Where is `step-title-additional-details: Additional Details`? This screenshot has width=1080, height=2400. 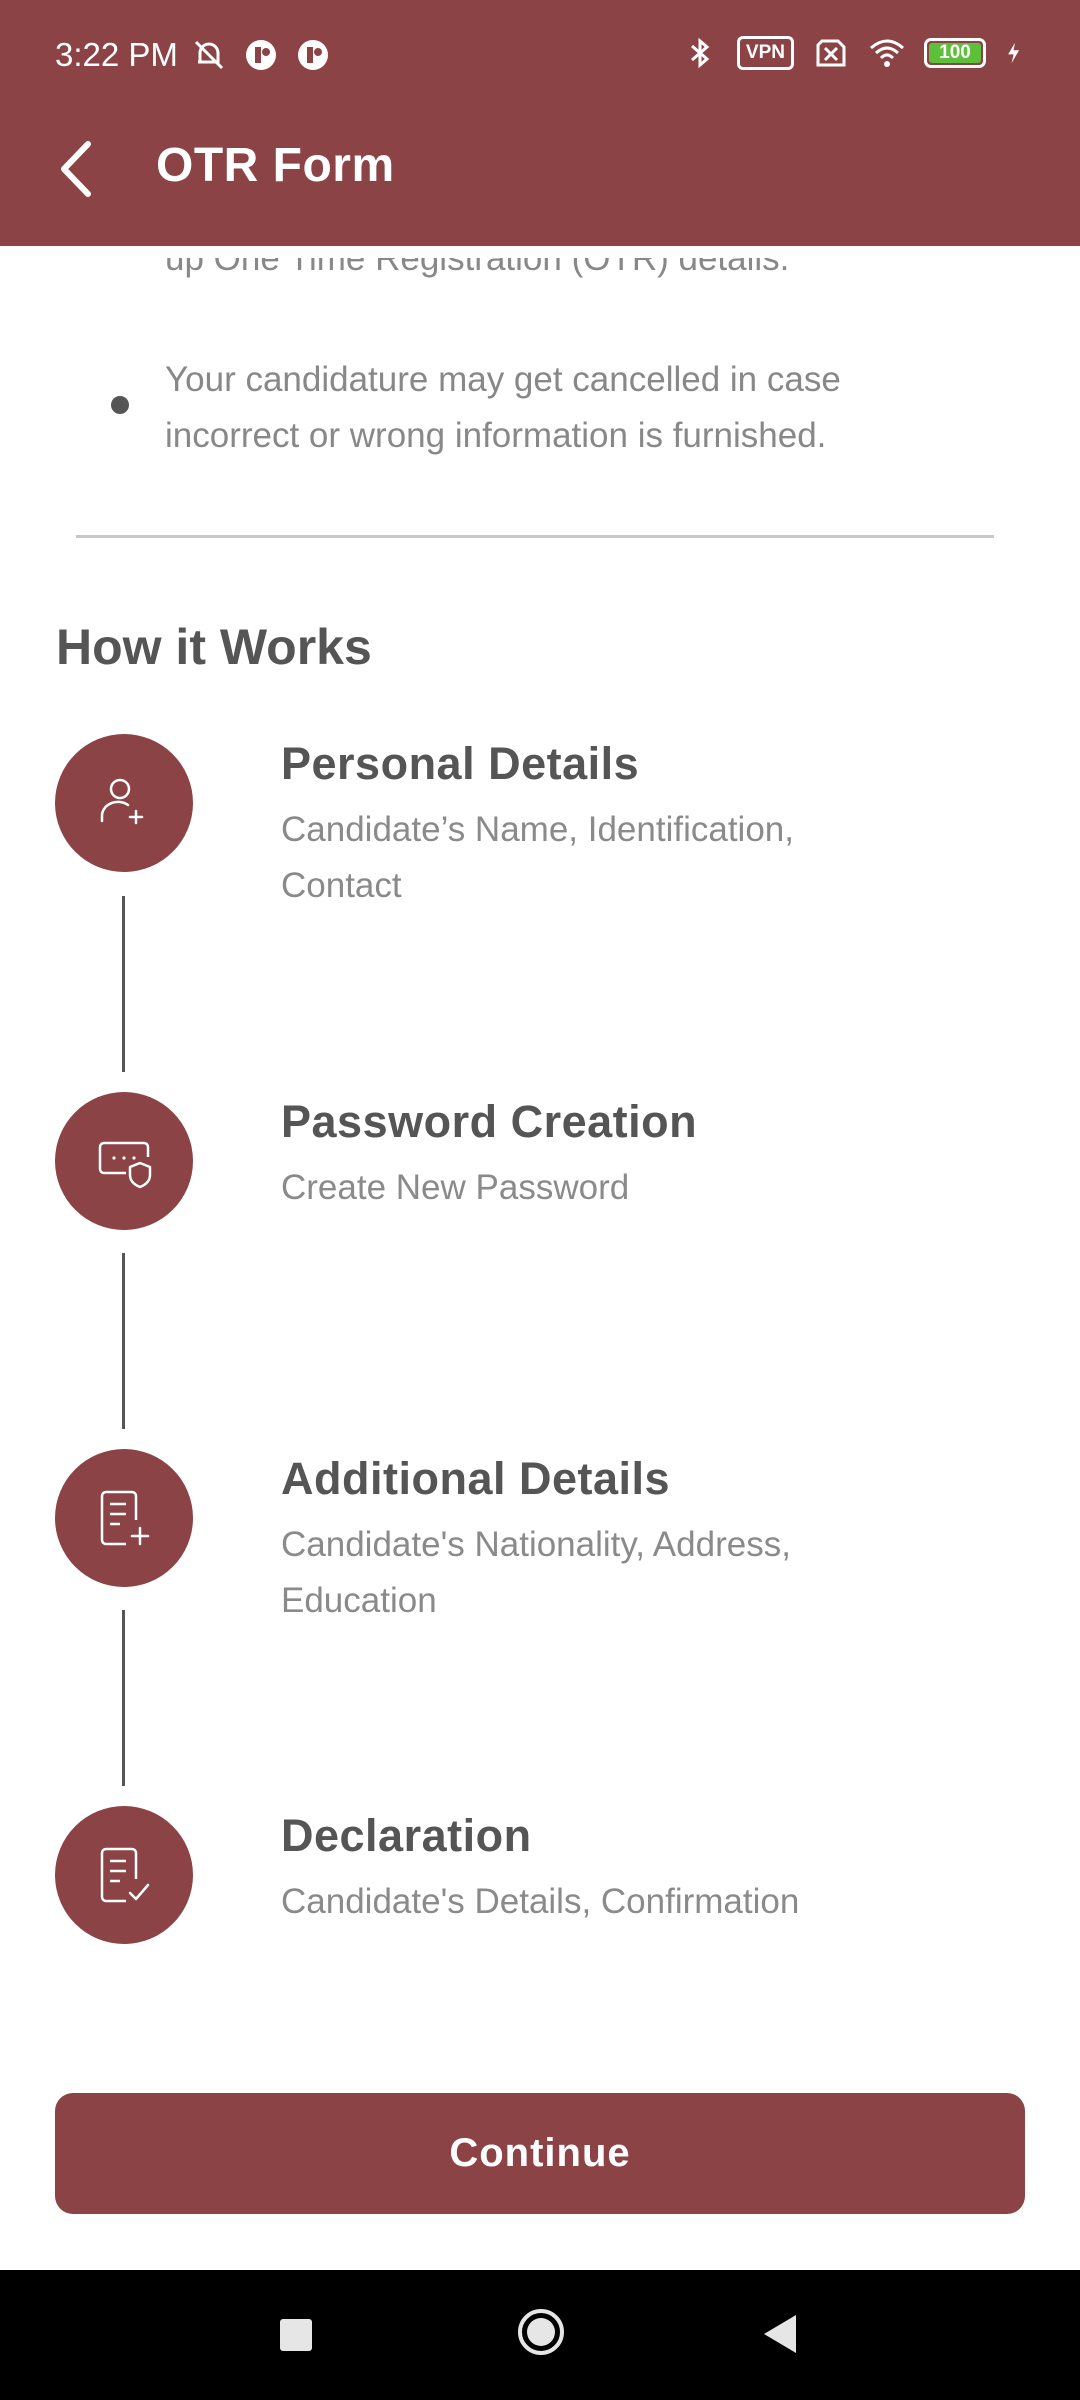 step-title-additional-details: Additional Details is located at coordinates (476, 1478).